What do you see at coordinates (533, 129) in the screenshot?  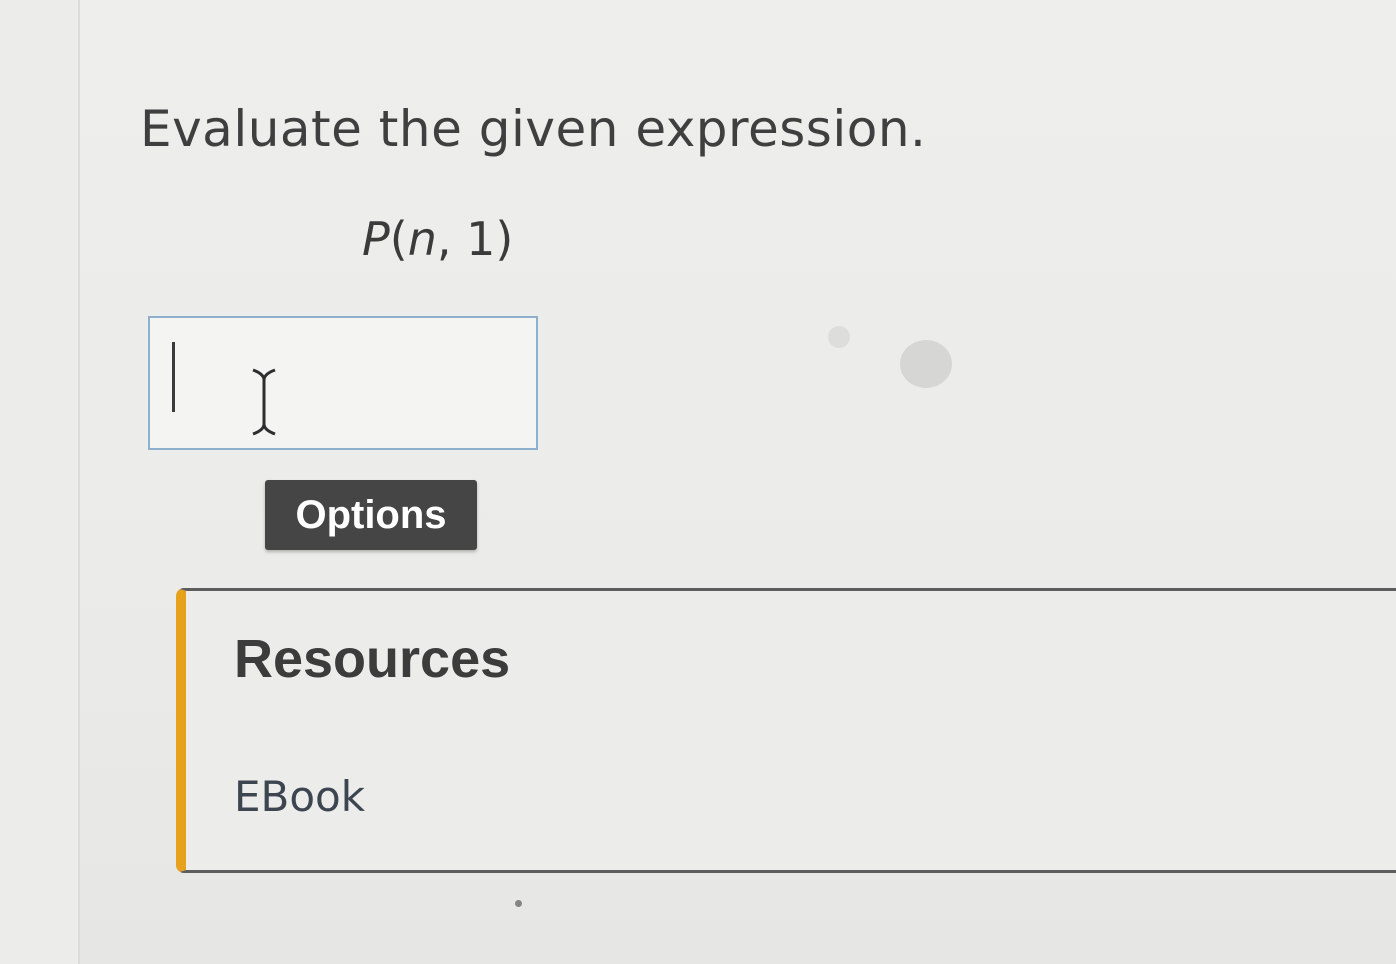 I see `question-prompt: Evaluate the given expression.` at bounding box center [533, 129].